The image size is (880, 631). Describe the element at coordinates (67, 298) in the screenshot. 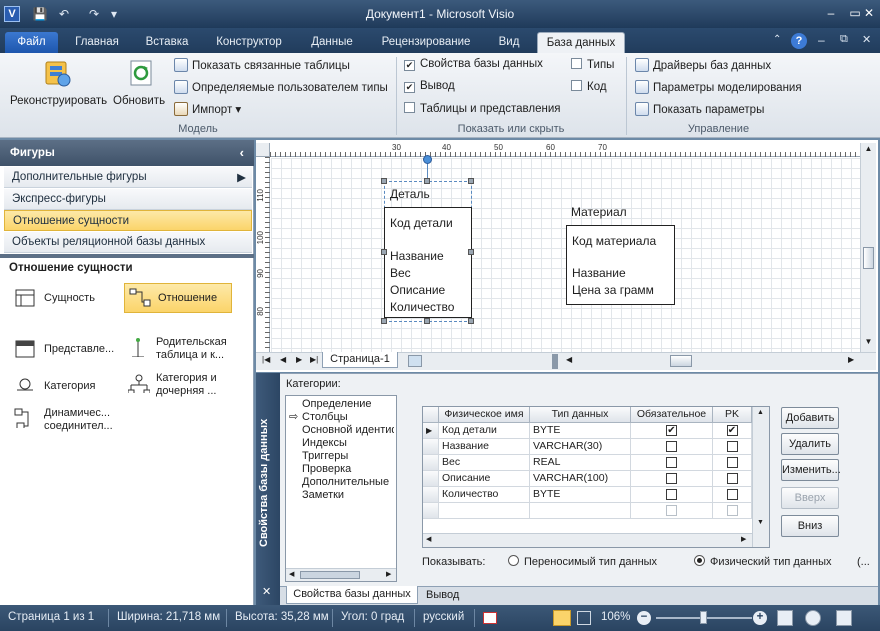

I see `shape-entity: Сущность` at that location.